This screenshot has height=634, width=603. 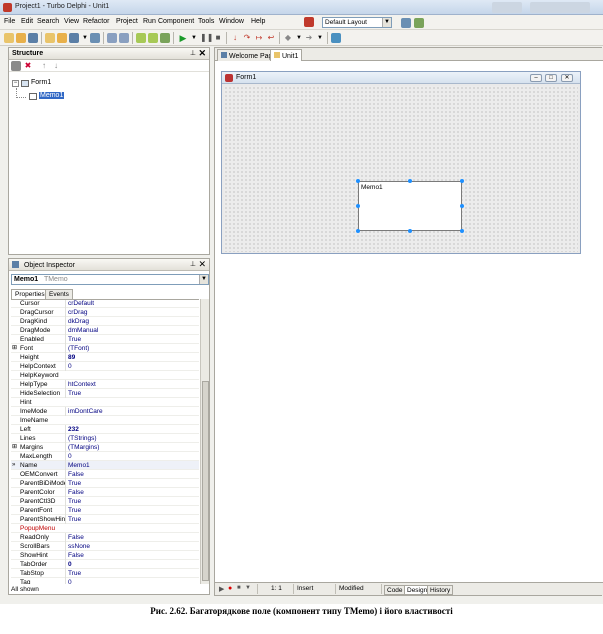 I want to click on new-project-icon, so click(x=50, y=38).